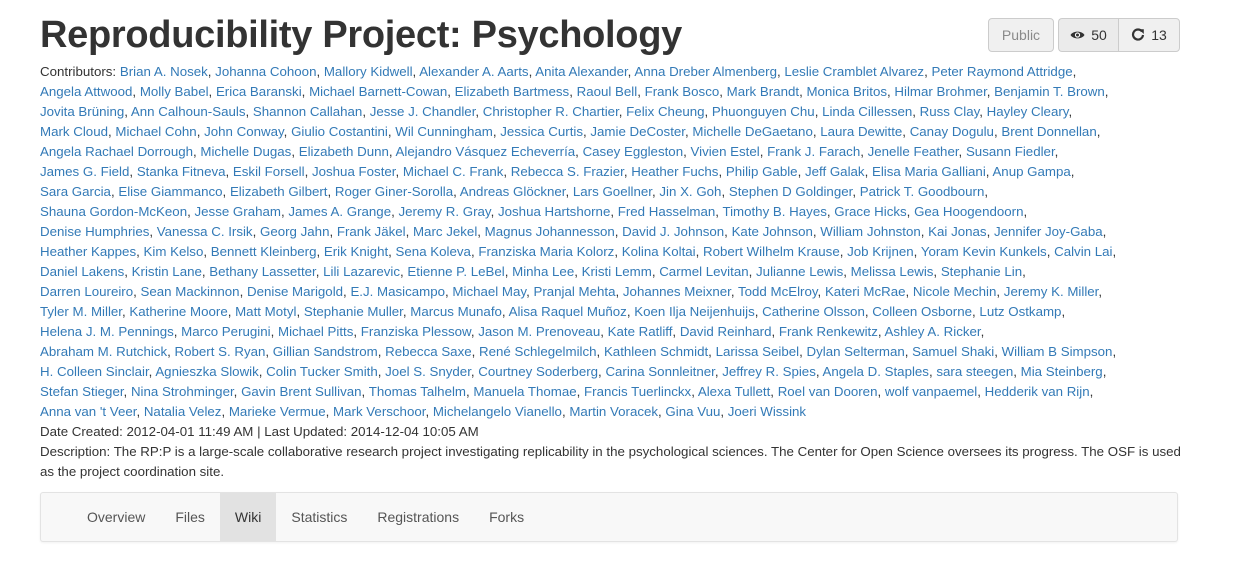 The width and height of the screenshot is (1241, 562). Describe the element at coordinates (456, 311) in the screenshot. I see `contributor-link: Marcus Munafo` at that location.